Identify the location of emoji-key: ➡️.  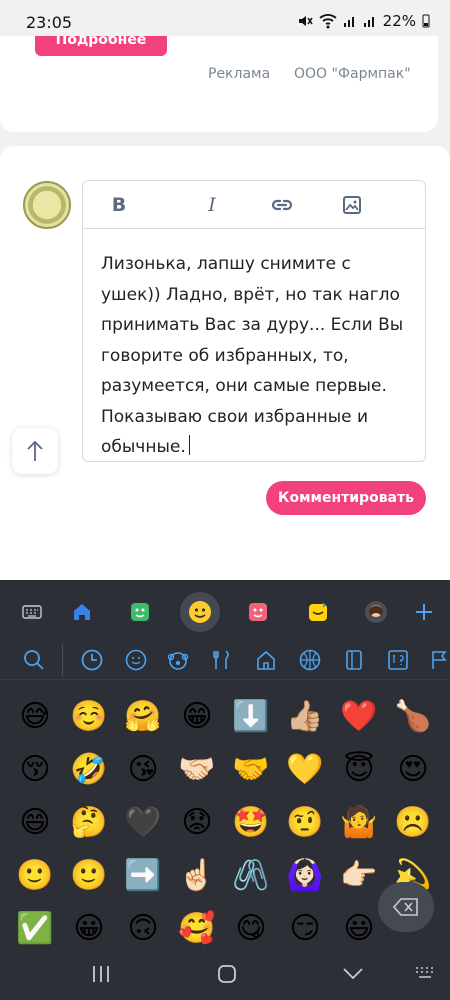
(143, 875).